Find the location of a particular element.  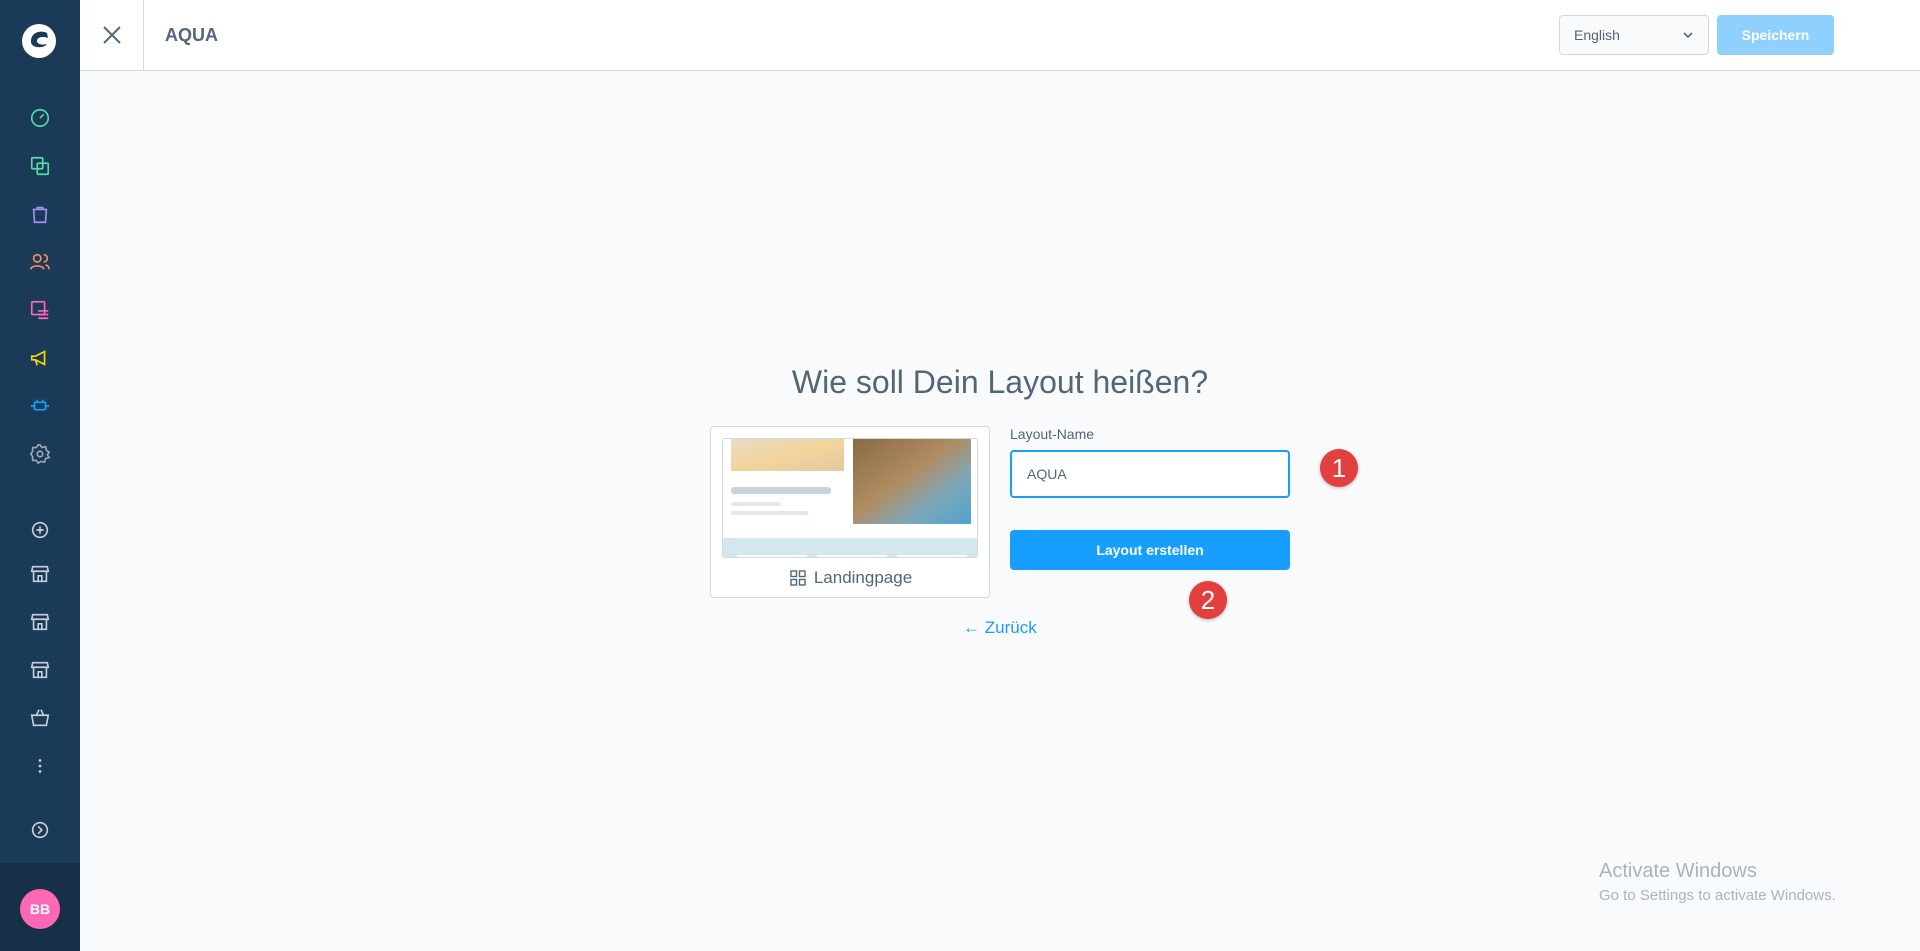

watermark-subtitle: Go to Settings to activate Windows. is located at coordinates (1717, 895).